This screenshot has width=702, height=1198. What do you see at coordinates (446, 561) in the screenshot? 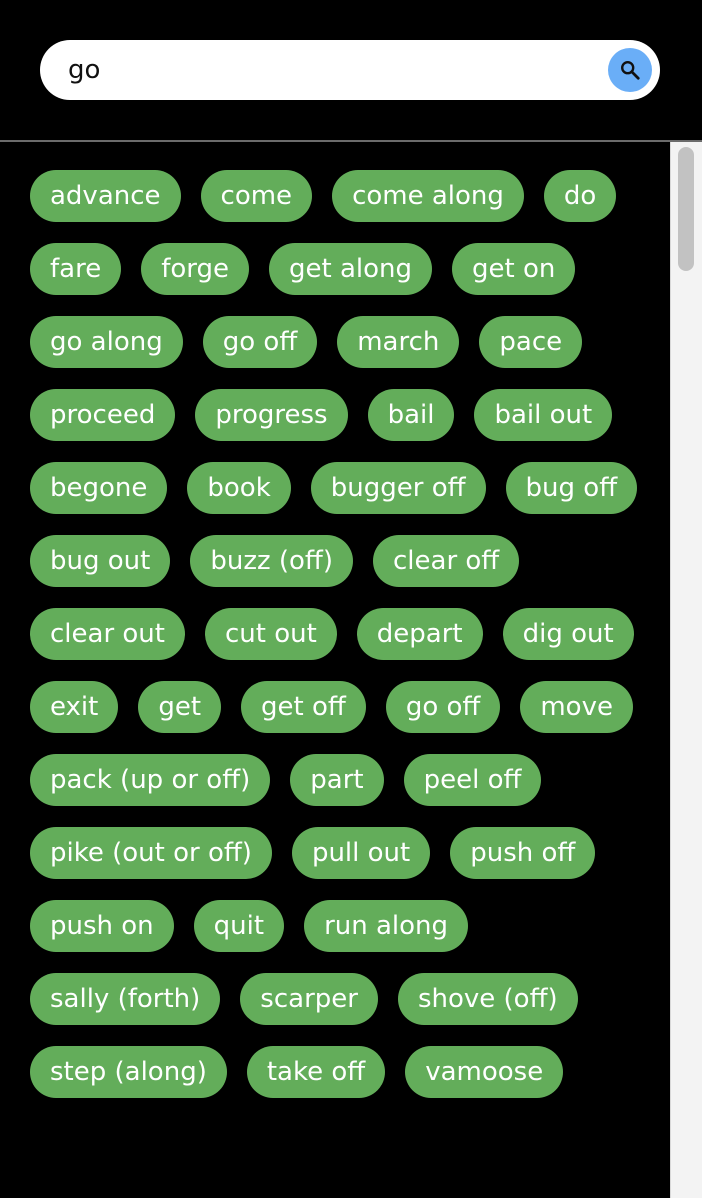
I see `synonym-chip: clear off` at bounding box center [446, 561].